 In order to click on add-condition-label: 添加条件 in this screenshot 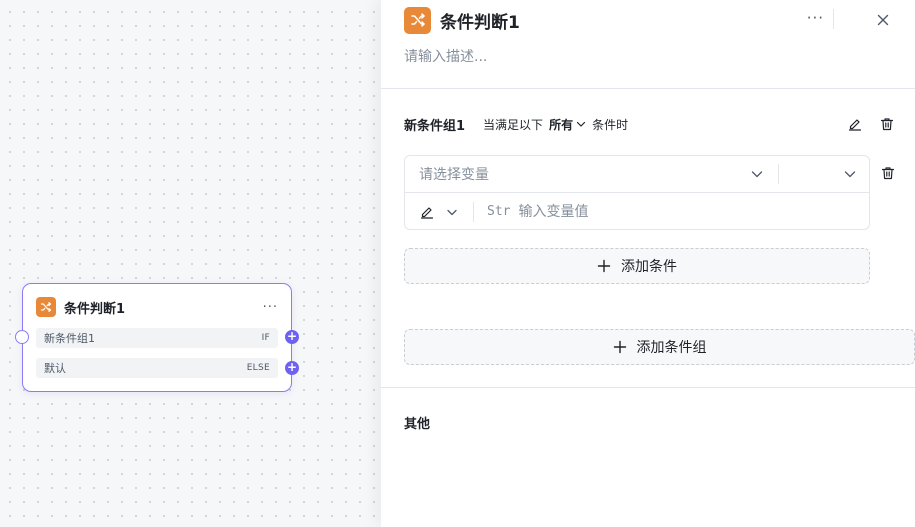, I will do `click(649, 267)`.